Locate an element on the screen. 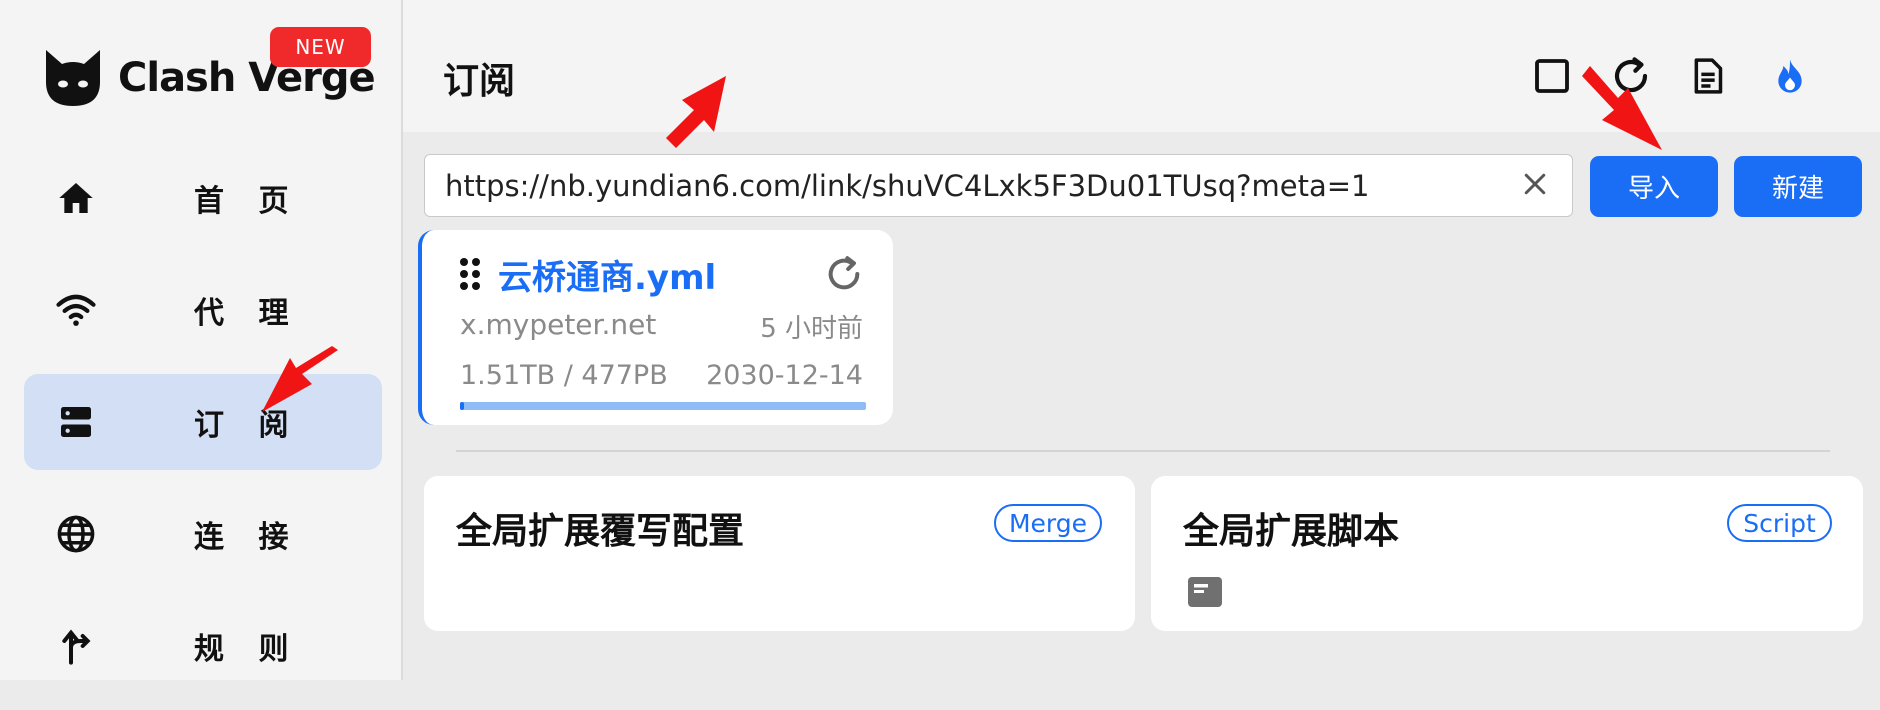 Image resolution: width=1880 pixels, height=710 pixels. sidebar-item-home: 首 页 is located at coordinates (203, 198).